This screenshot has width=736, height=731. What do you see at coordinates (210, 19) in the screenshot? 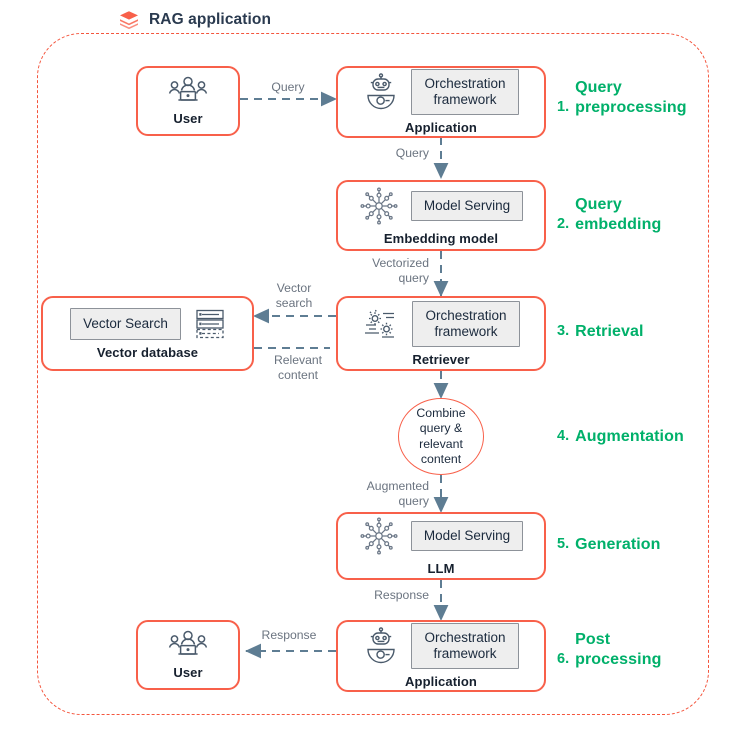
I see `diagram-title-text: RAG application` at bounding box center [210, 19].